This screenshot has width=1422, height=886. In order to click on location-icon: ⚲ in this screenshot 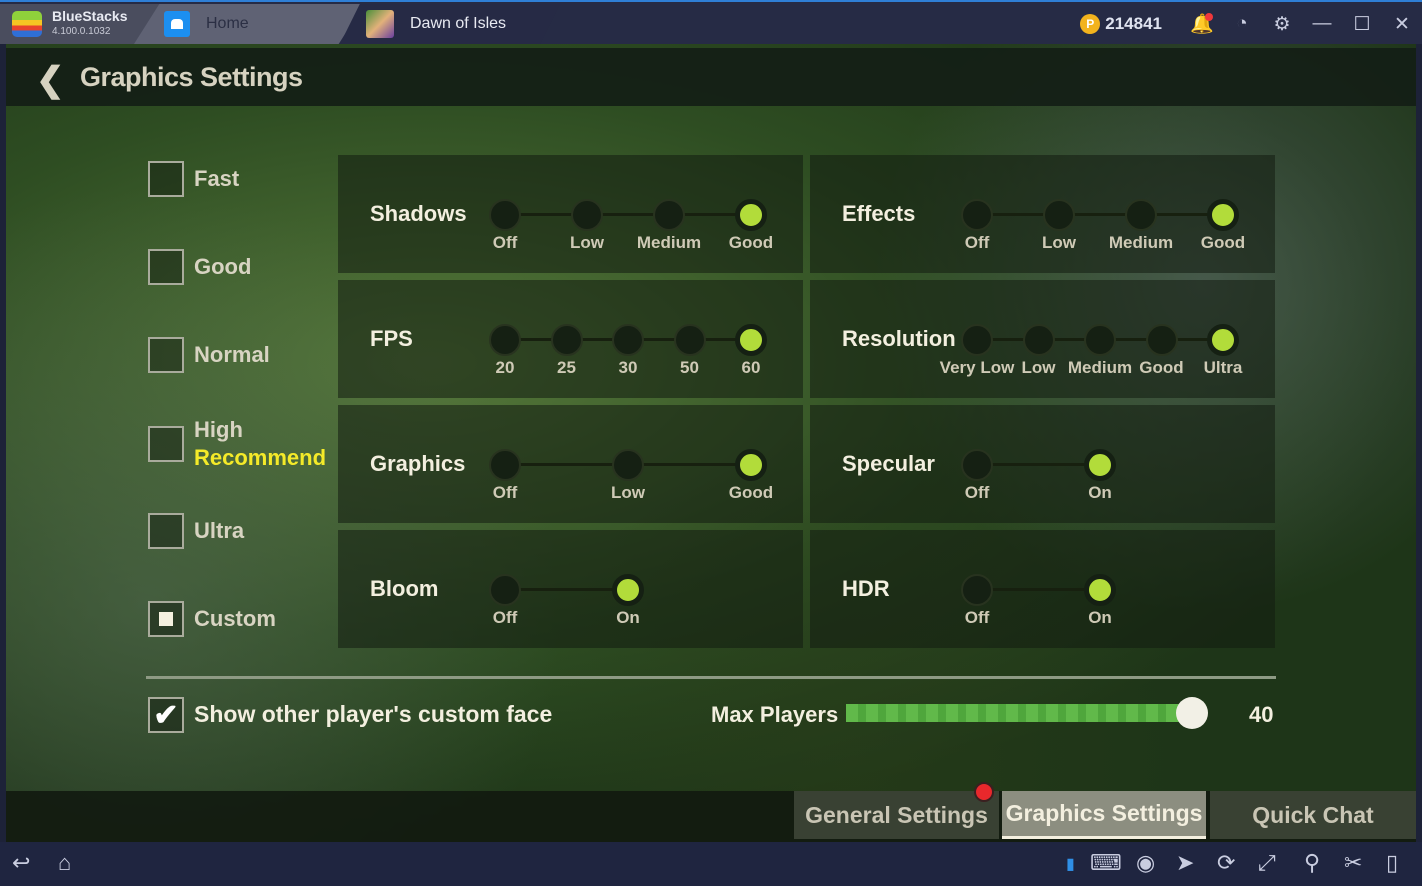, I will do `click(1312, 863)`.